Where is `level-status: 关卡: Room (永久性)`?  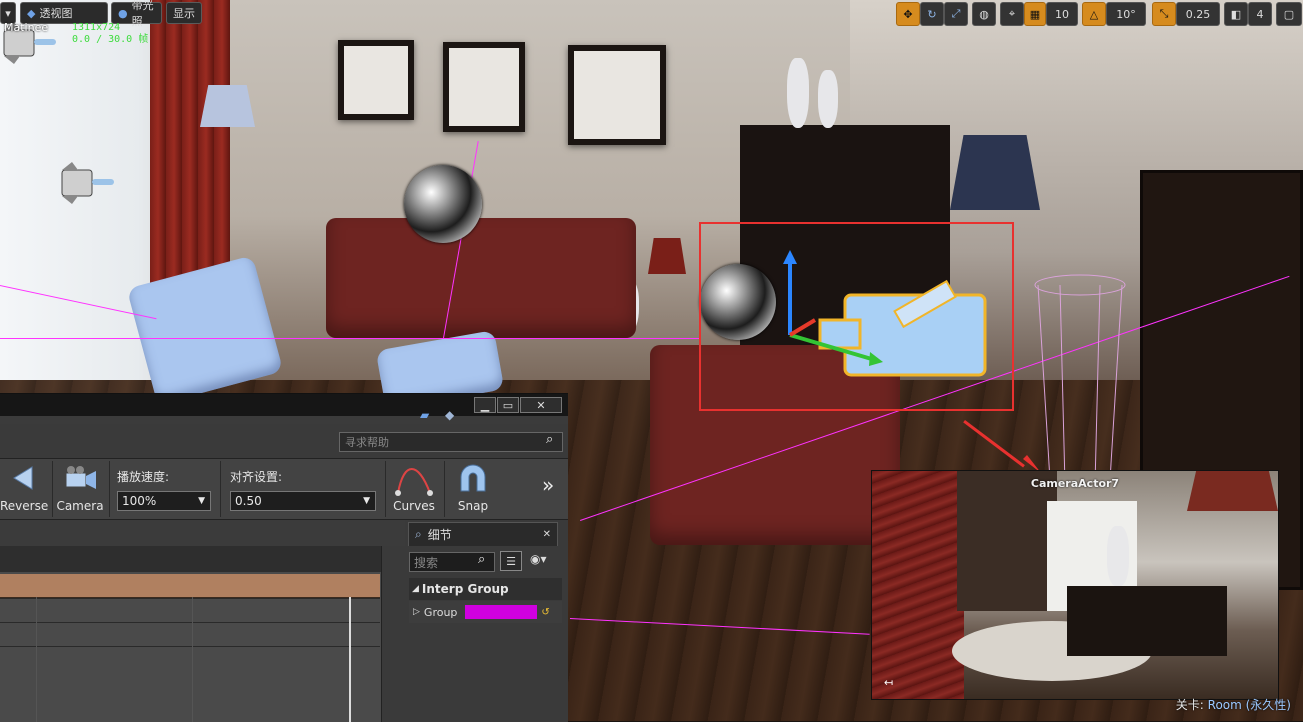
level-status: 关卡: Room (永久性) is located at coordinates (1233, 704).